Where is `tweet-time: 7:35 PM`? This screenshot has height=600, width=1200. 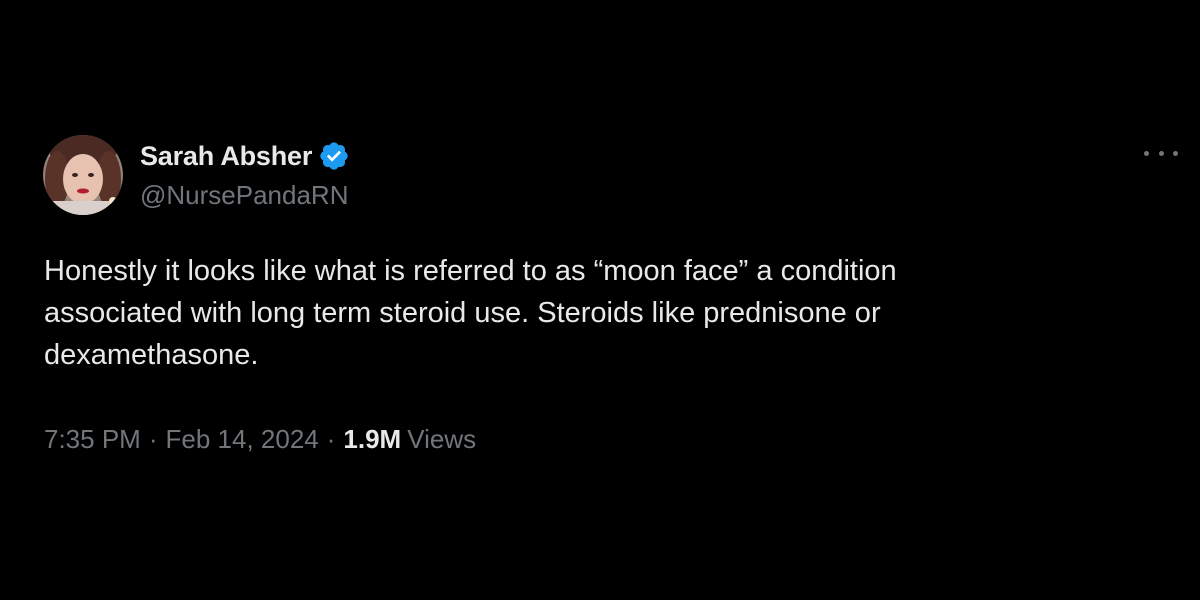
tweet-time: 7:35 PM is located at coordinates (92, 439).